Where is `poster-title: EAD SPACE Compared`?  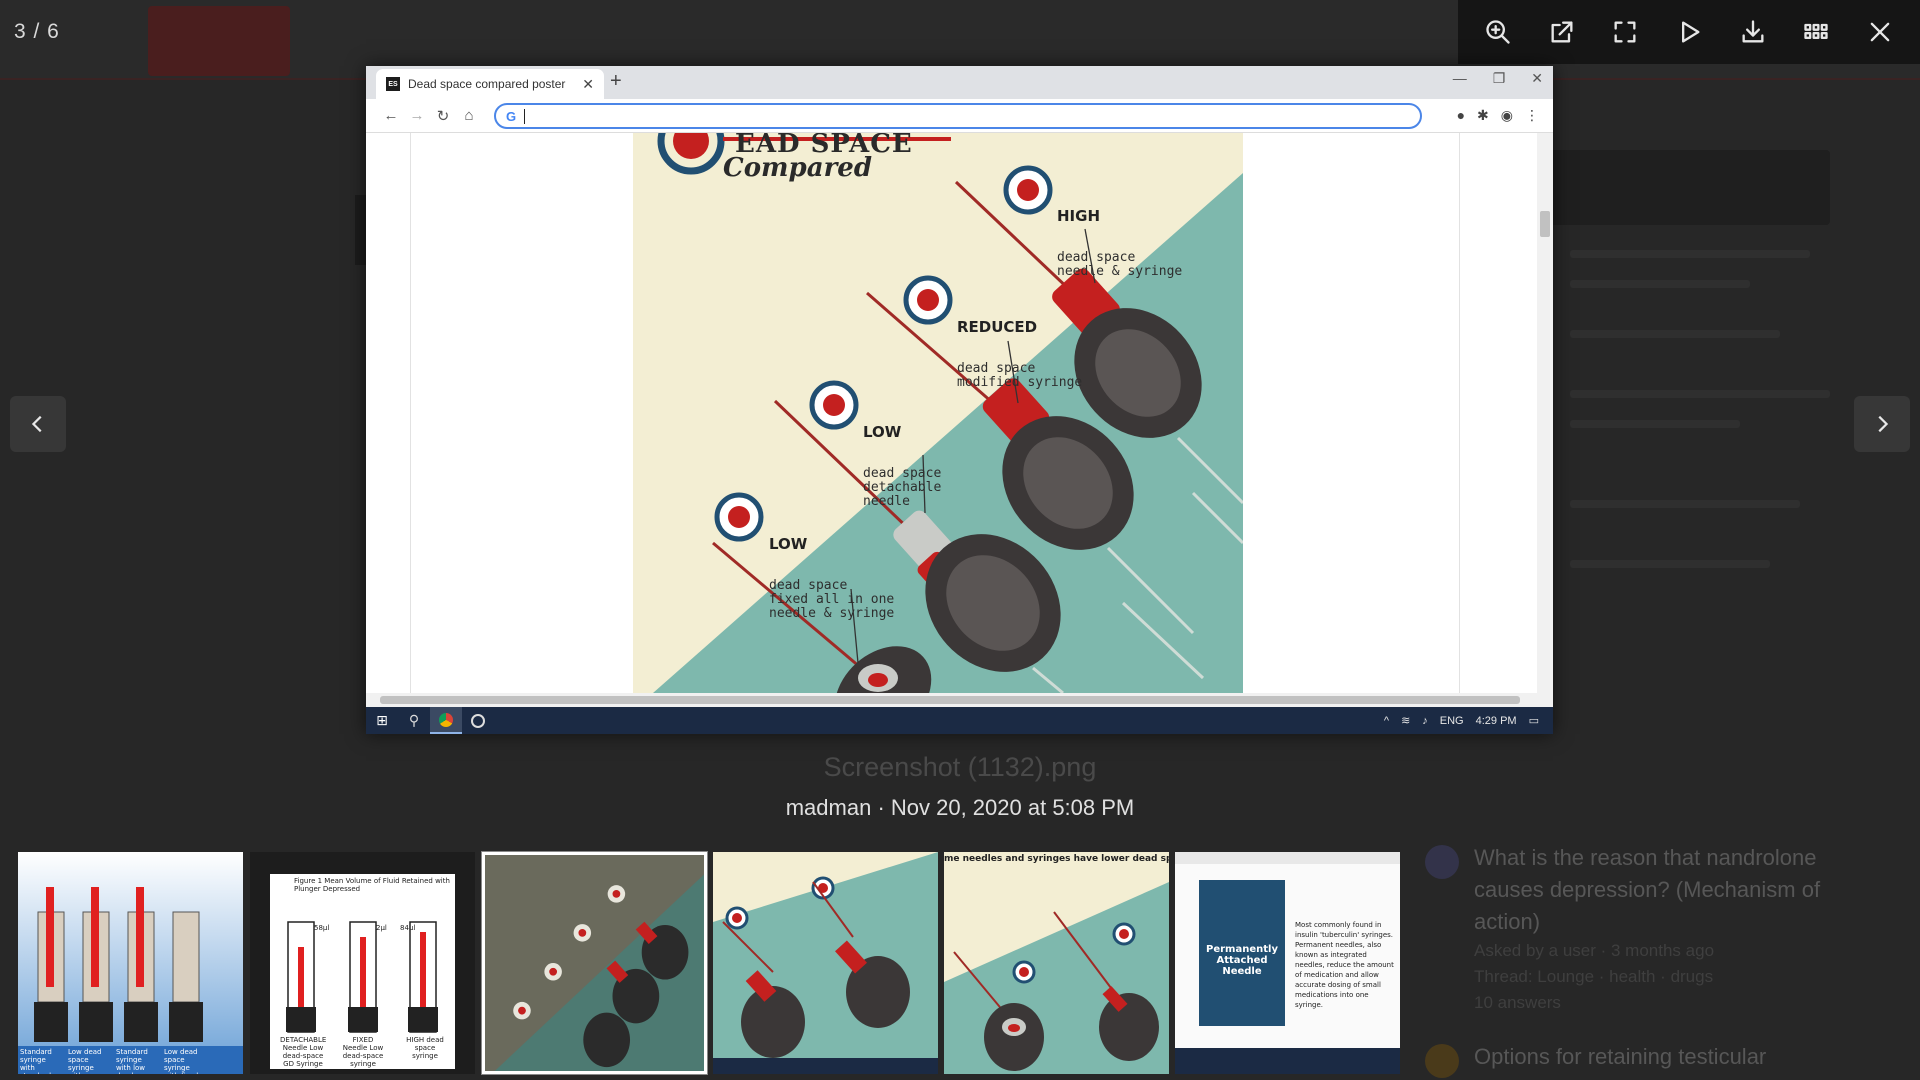
poster-title: EAD SPACE Compared is located at coordinates (788, 158).